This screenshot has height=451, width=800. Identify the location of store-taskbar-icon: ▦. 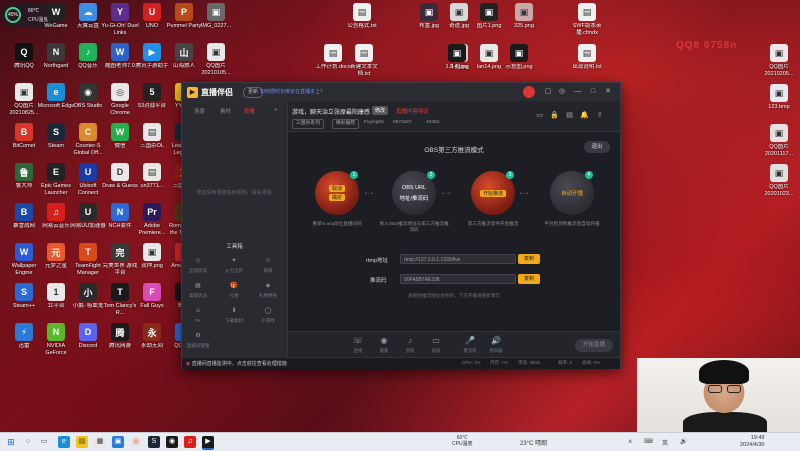
(100, 442).